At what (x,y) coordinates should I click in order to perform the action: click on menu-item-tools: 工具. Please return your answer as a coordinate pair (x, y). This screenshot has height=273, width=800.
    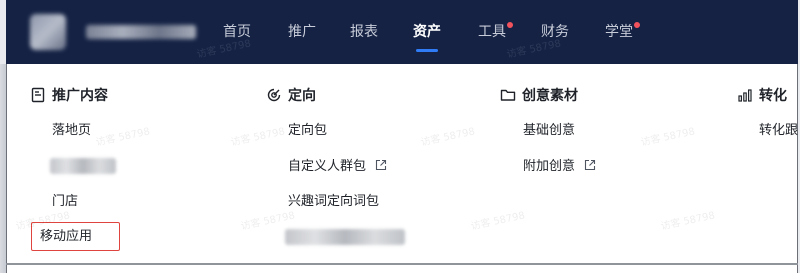
    Looking at the image, I should click on (495, 32).